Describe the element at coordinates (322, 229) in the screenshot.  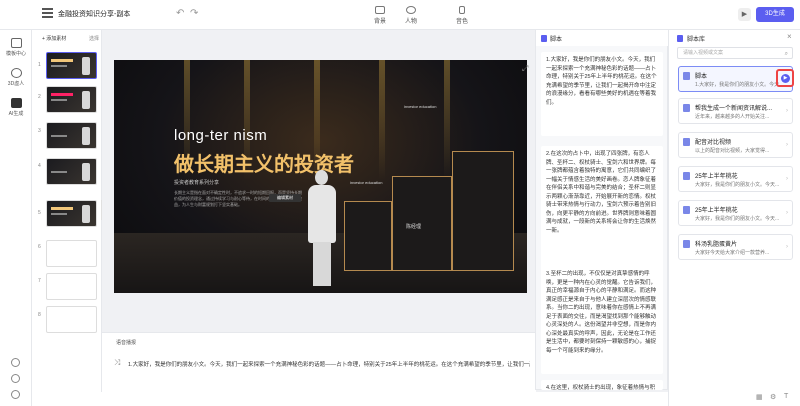
I see `presenter-avatar` at that location.